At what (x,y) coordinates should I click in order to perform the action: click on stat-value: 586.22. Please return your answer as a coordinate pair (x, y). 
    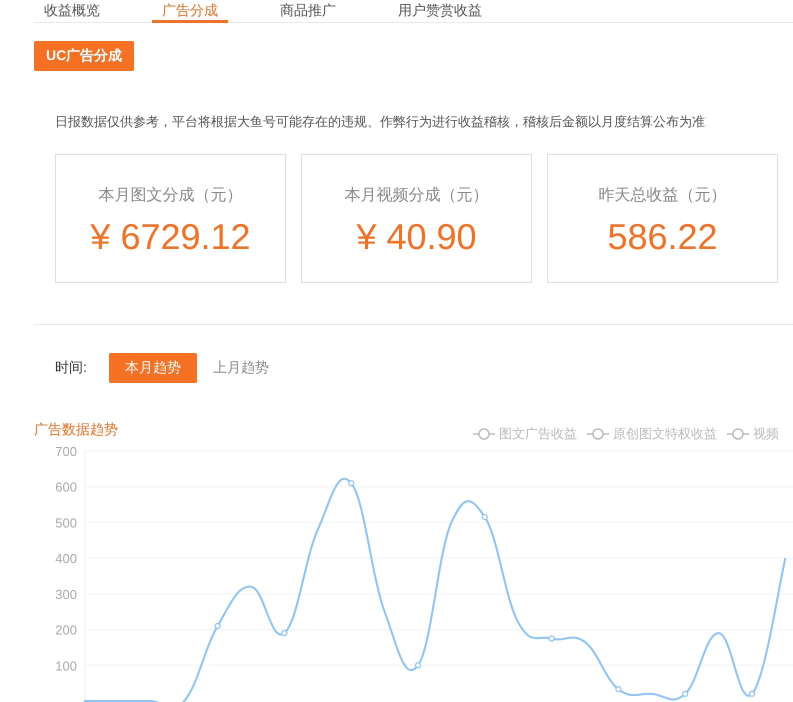
    Looking at the image, I should click on (662, 237).